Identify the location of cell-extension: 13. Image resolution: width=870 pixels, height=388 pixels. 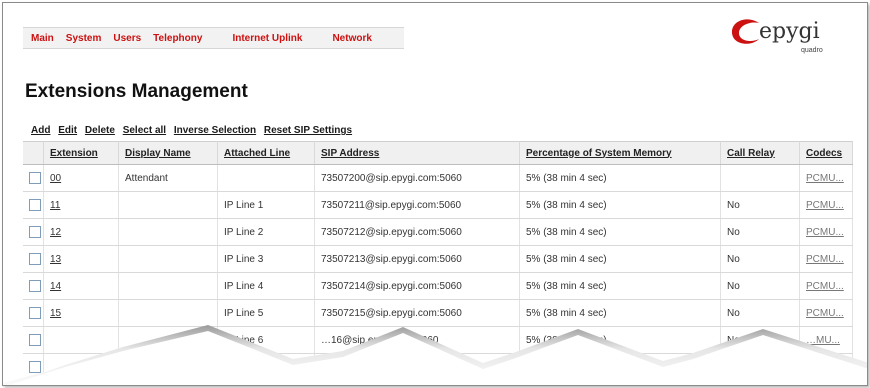
(81, 259).